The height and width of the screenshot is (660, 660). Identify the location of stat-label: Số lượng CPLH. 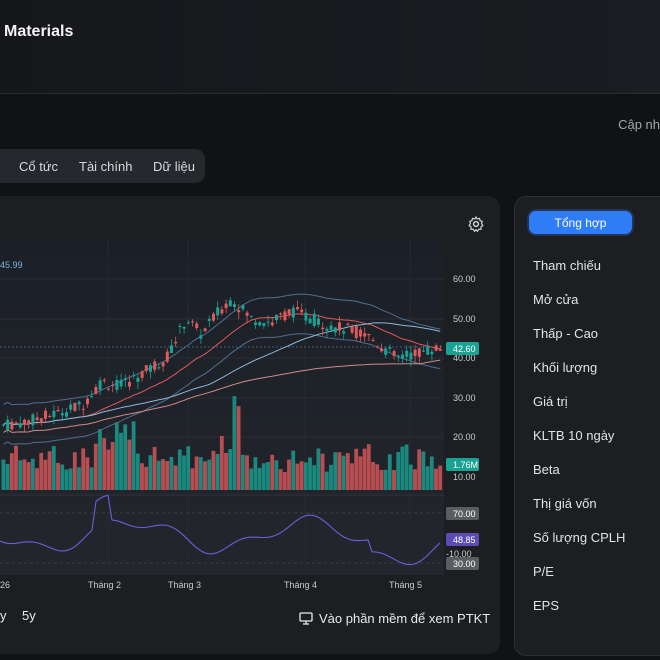
(579, 537).